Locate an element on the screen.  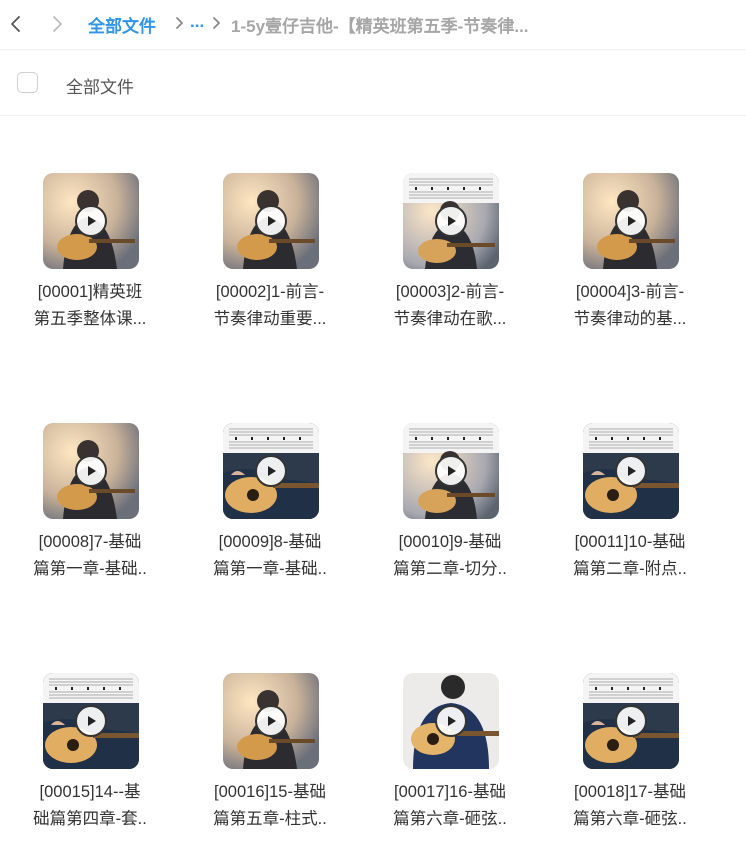
file-name-line1: [00011]10-基础 is located at coordinates (630, 542).